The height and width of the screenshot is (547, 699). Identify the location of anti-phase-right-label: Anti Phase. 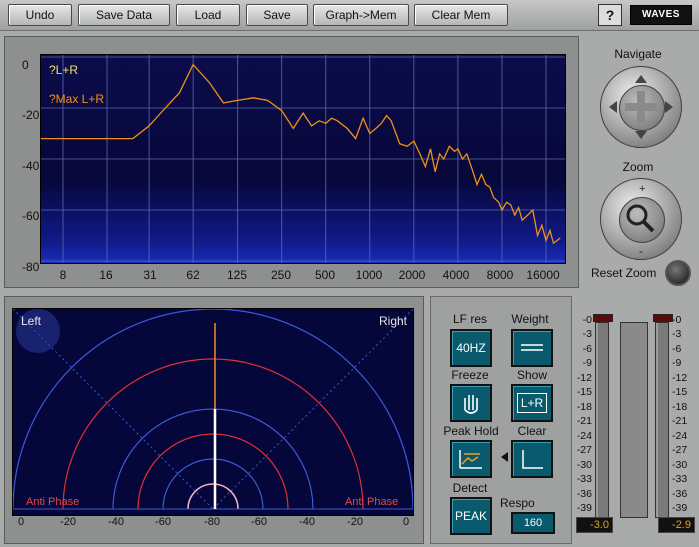
(372, 502).